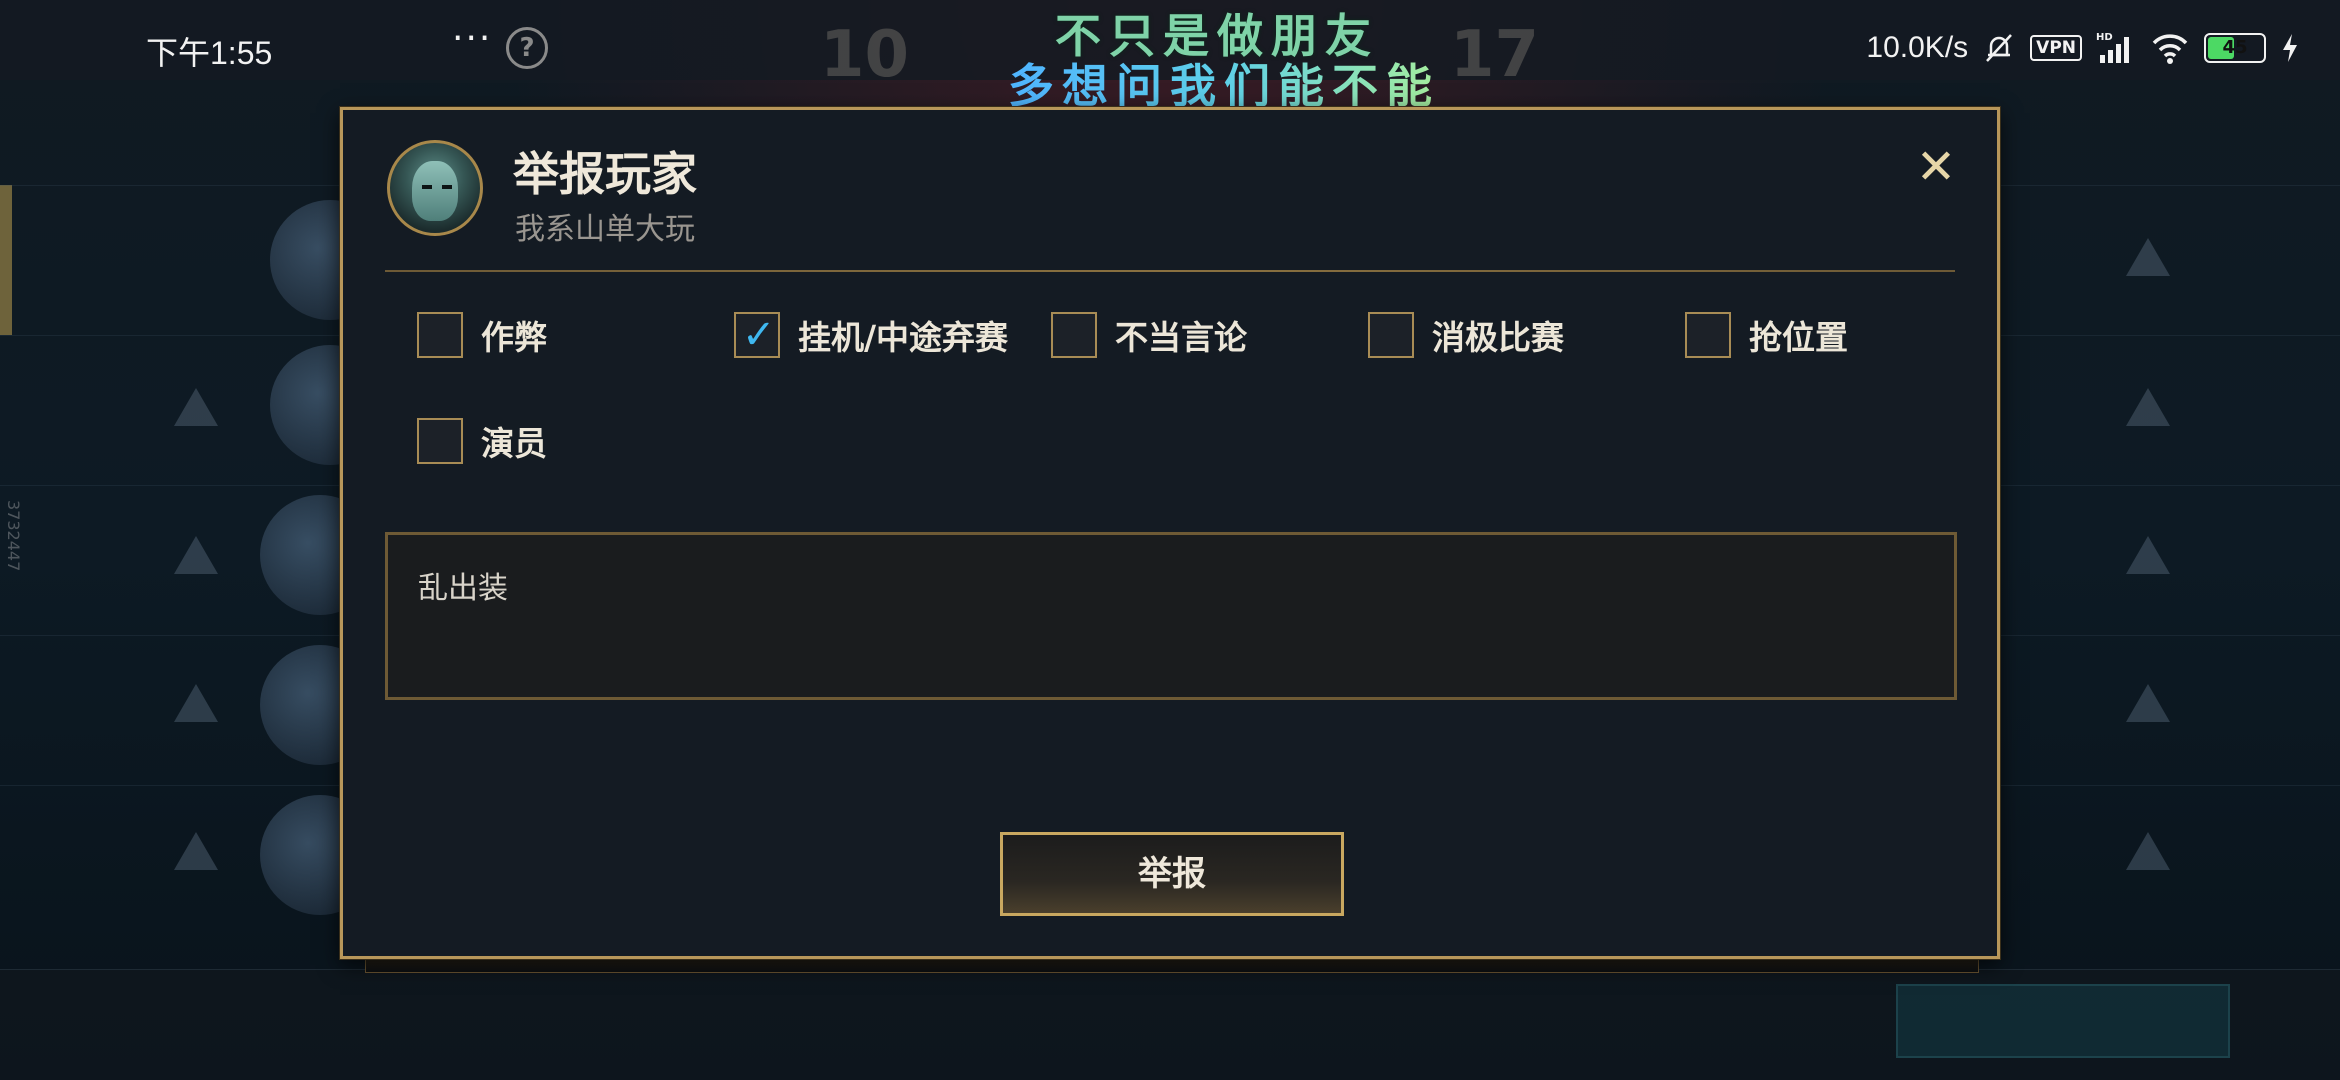 This screenshot has width=2340, height=1080. Describe the element at coordinates (472, 38) in the screenshot. I see `more-icon: ···` at that location.